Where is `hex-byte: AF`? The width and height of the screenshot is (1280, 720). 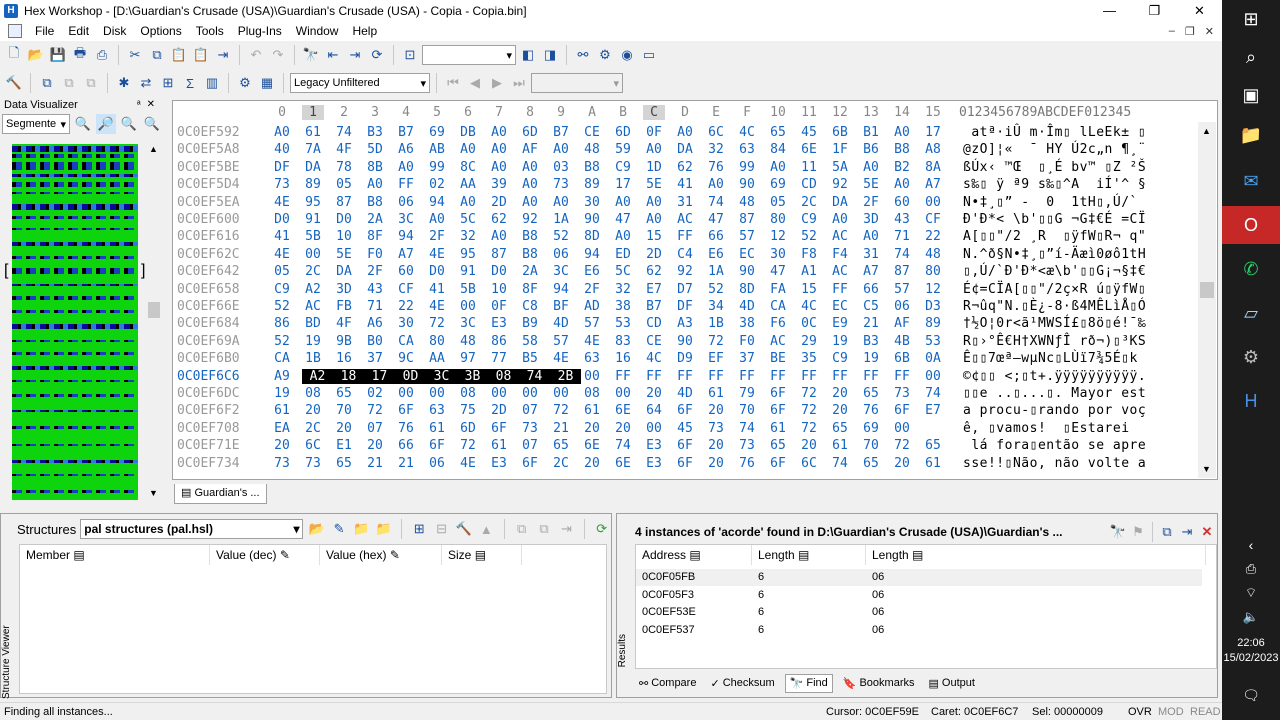 hex-byte: AF is located at coordinates (902, 323).